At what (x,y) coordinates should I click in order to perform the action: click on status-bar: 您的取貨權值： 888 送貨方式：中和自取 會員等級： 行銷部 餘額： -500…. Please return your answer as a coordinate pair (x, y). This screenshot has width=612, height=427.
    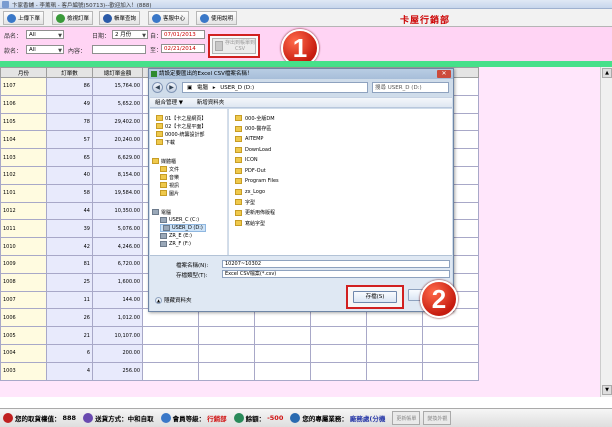
    Looking at the image, I should click on (306, 417).